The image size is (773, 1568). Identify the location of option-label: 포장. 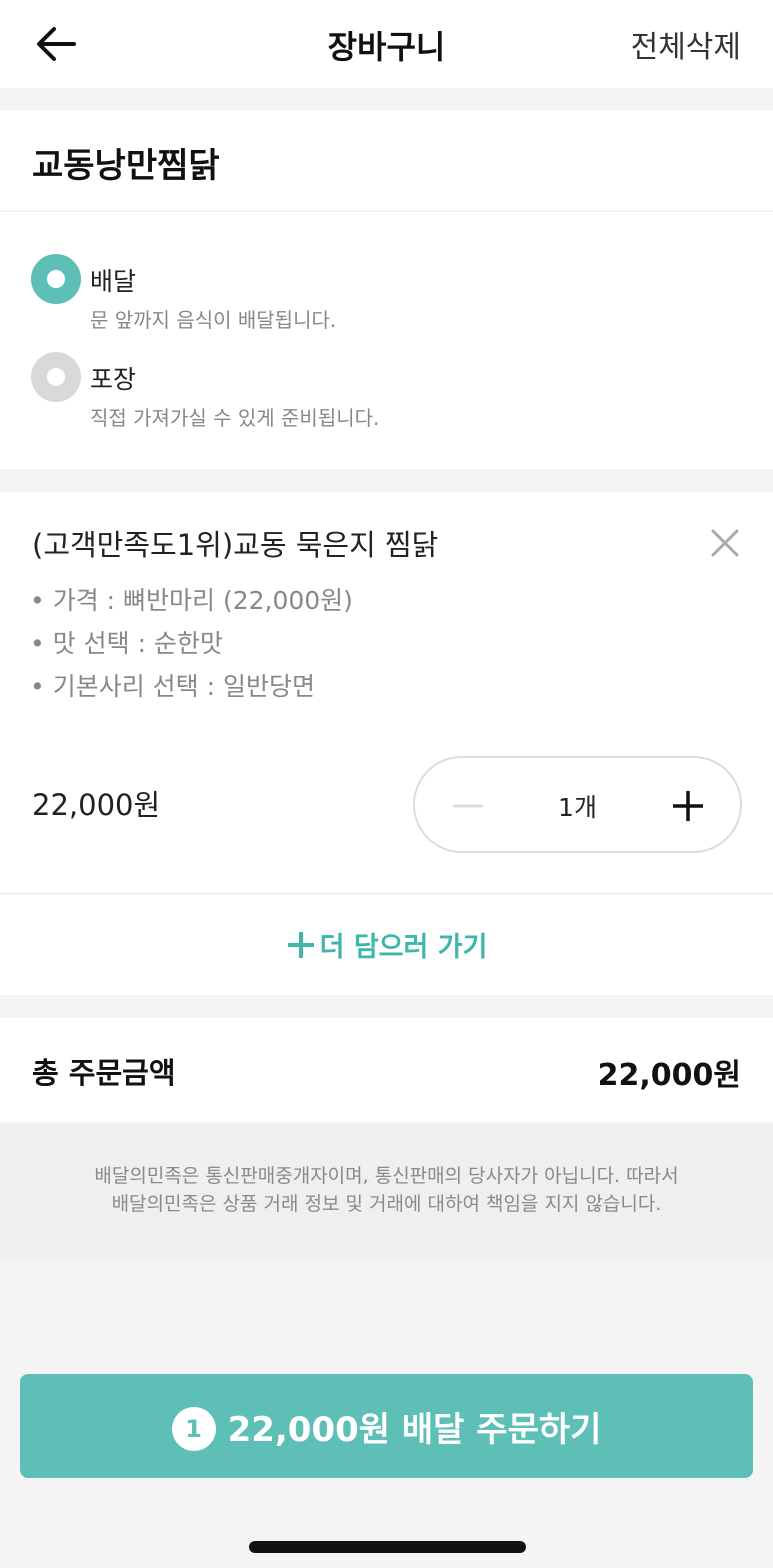
(113, 379).